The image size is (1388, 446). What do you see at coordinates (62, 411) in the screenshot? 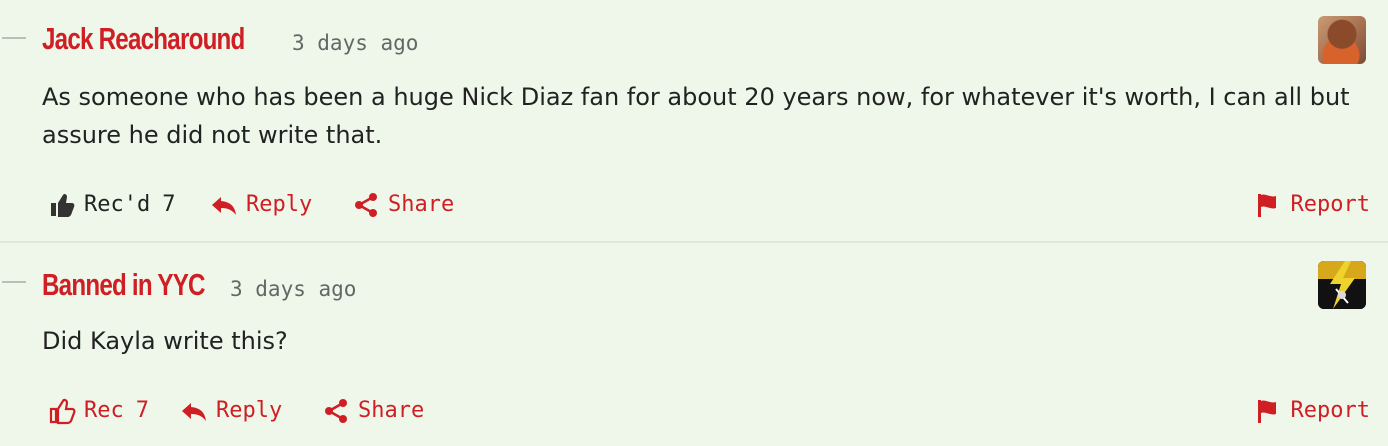
I see `thumbs-up-outline-icon` at bounding box center [62, 411].